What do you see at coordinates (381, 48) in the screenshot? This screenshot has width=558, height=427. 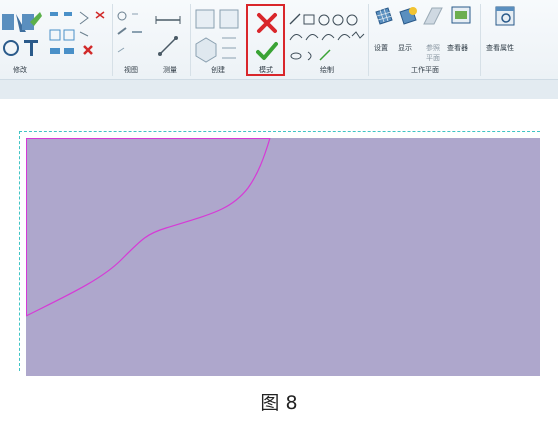 I see `set-button-label: 设置` at bounding box center [381, 48].